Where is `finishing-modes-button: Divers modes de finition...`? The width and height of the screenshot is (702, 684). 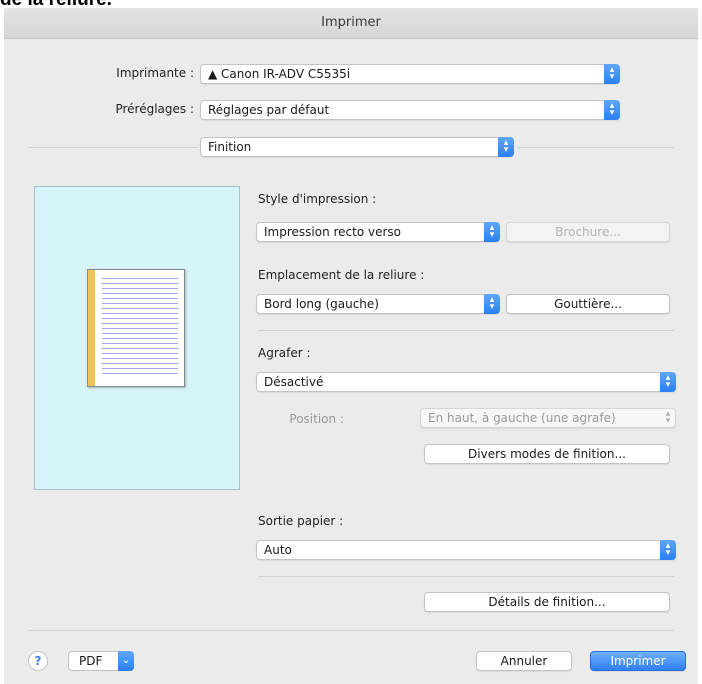 finishing-modes-button: Divers modes de finition... is located at coordinates (547, 454).